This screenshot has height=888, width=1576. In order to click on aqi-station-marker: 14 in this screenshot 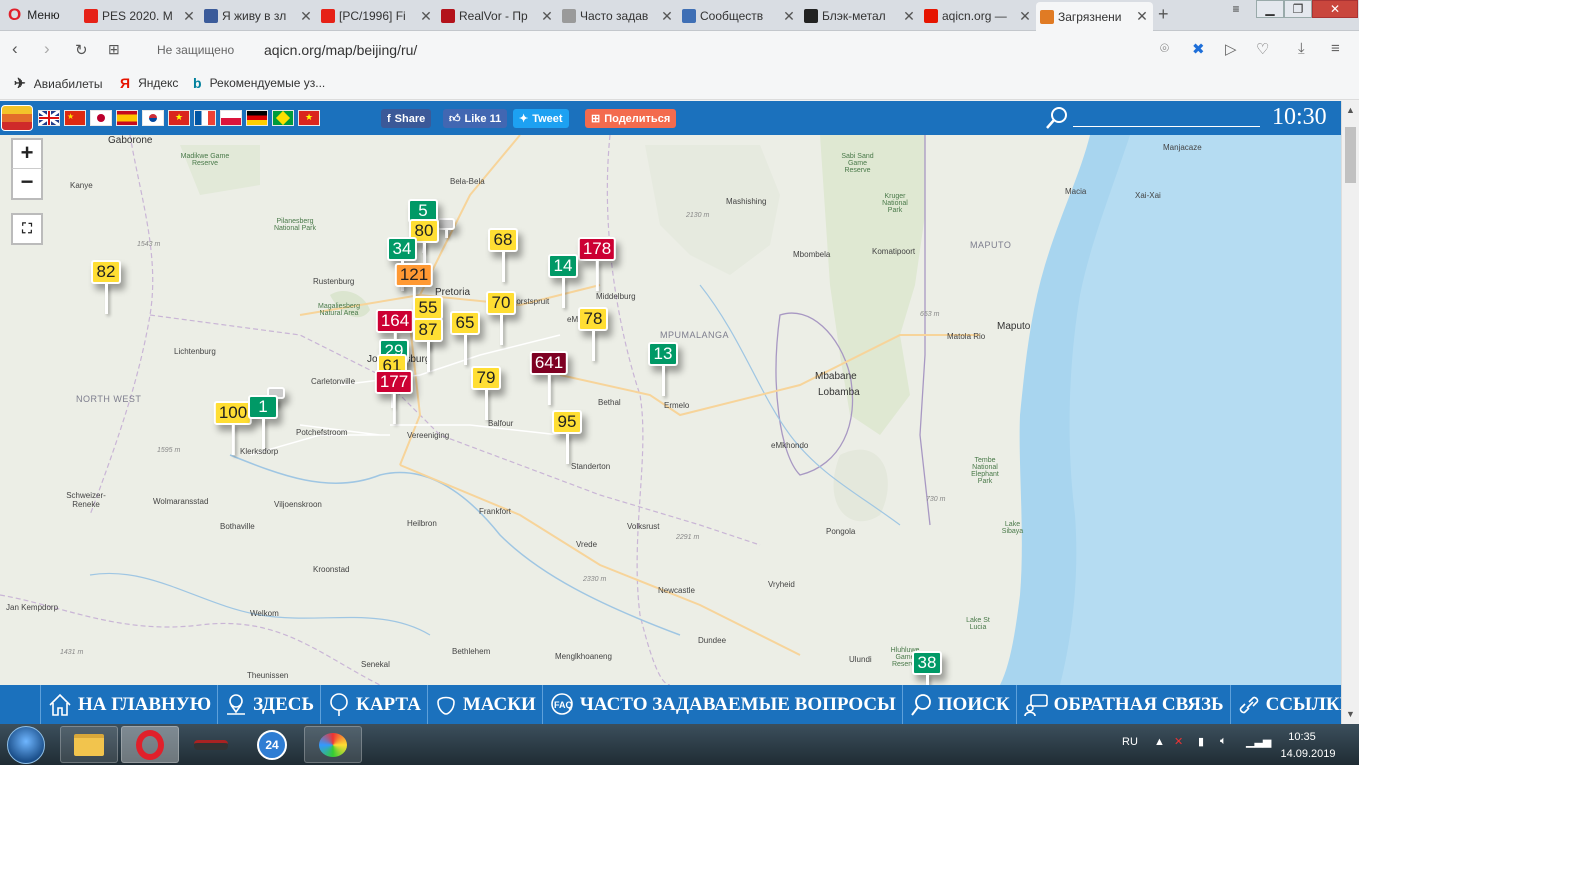, I will do `click(563, 281)`.